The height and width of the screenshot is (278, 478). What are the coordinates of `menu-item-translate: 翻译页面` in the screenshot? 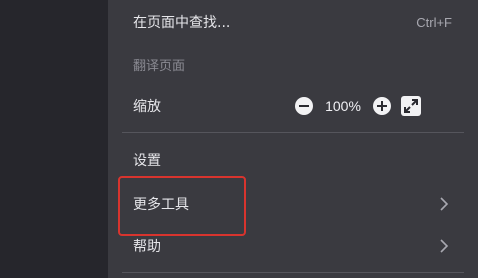 It's located at (293, 64).